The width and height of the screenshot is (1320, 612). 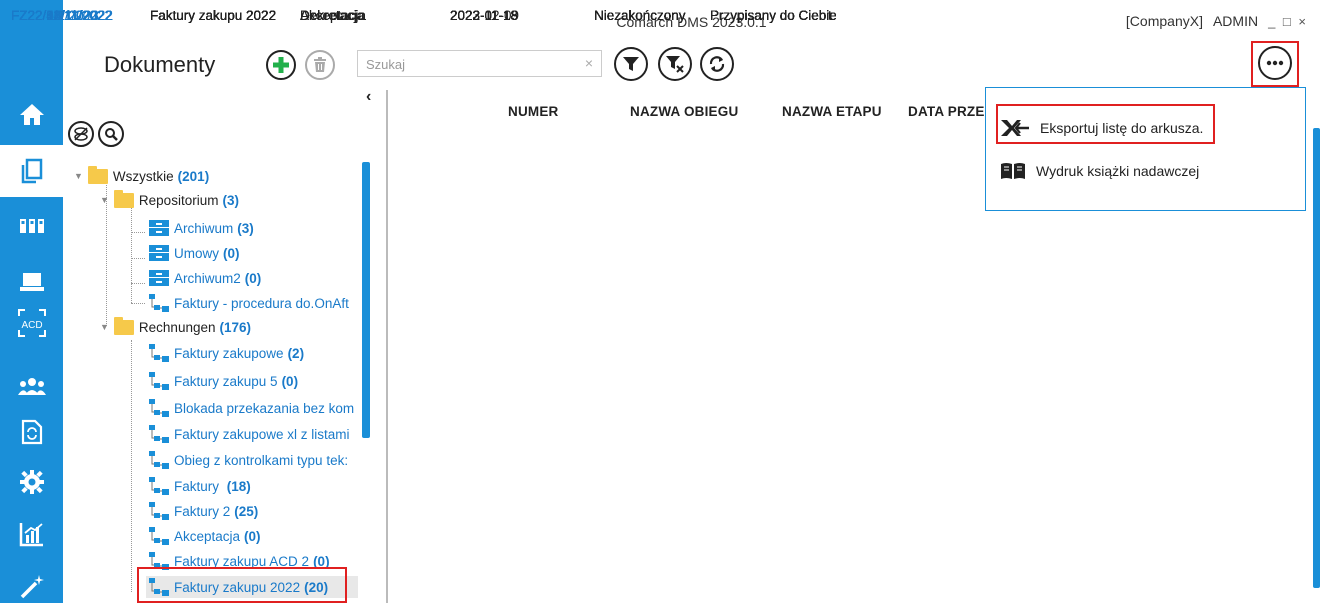 What do you see at coordinates (193, 176) in the screenshot?
I see `tree-node-count: (201)` at bounding box center [193, 176].